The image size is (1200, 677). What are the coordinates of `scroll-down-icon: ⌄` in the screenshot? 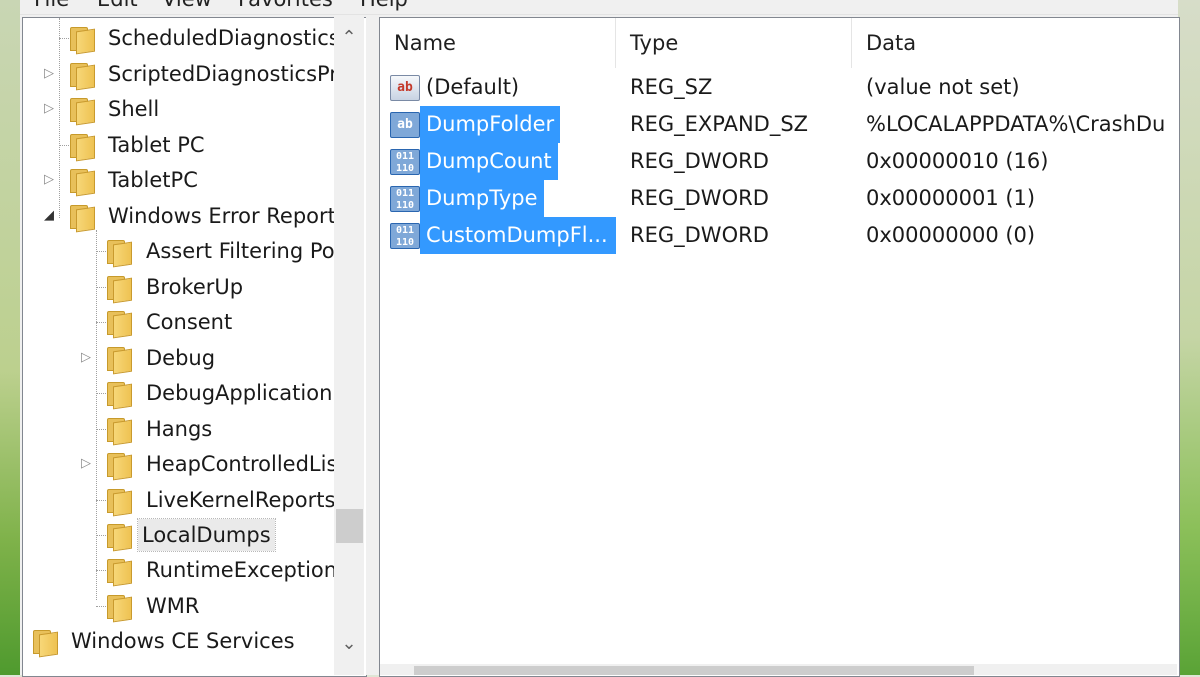 It's located at (349, 644).